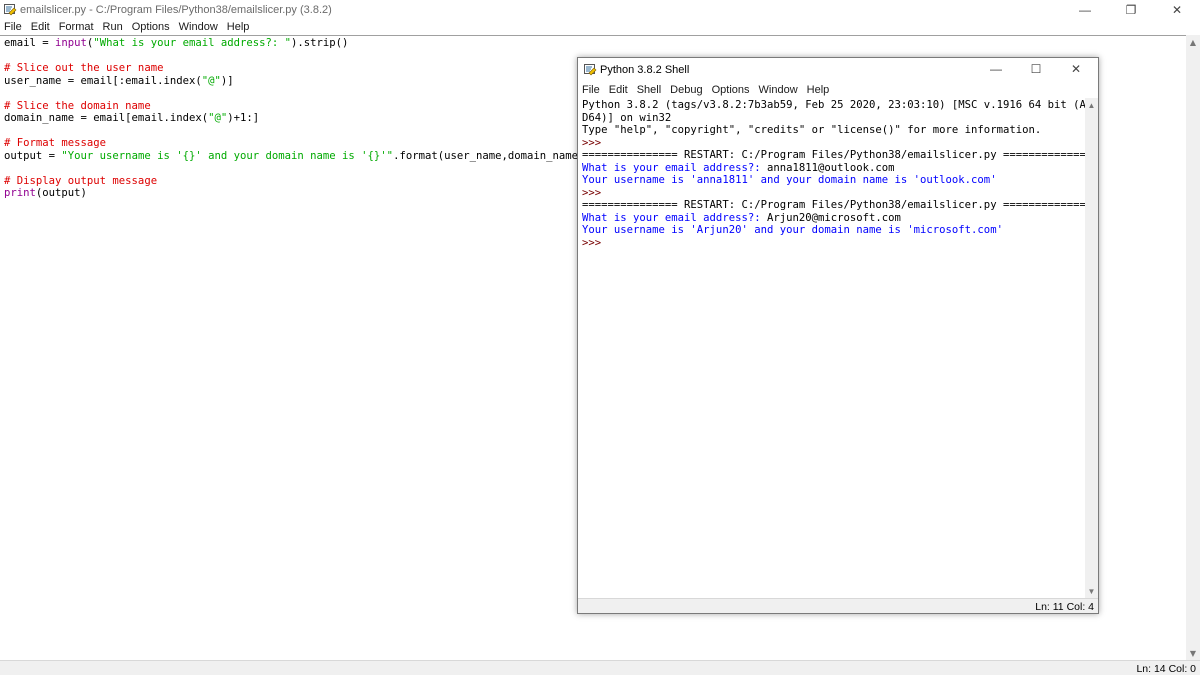 This screenshot has height=675, width=1200. What do you see at coordinates (55, 143) in the screenshot?
I see `code-token: # Format message` at bounding box center [55, 143].